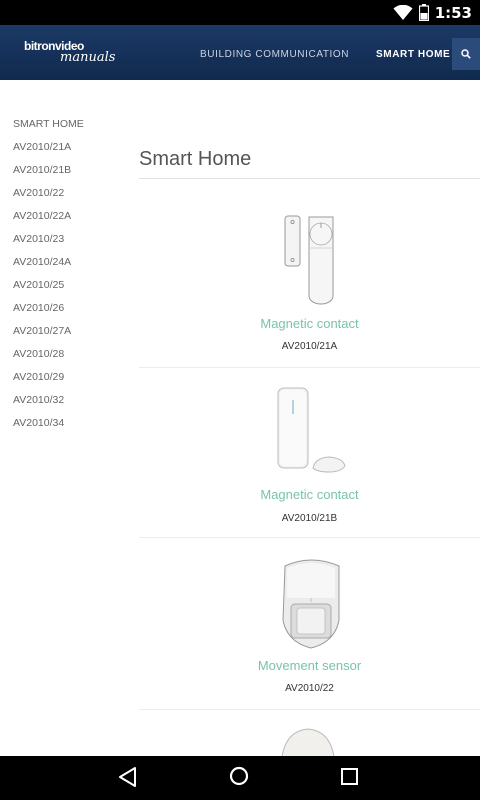 Image resolution: width=480 pixels, height=800 pixels. What do you see at coordinates (309, 665) in the screenshot?
I see `product-name: Movement sensor` at bounding box center [309, 665].